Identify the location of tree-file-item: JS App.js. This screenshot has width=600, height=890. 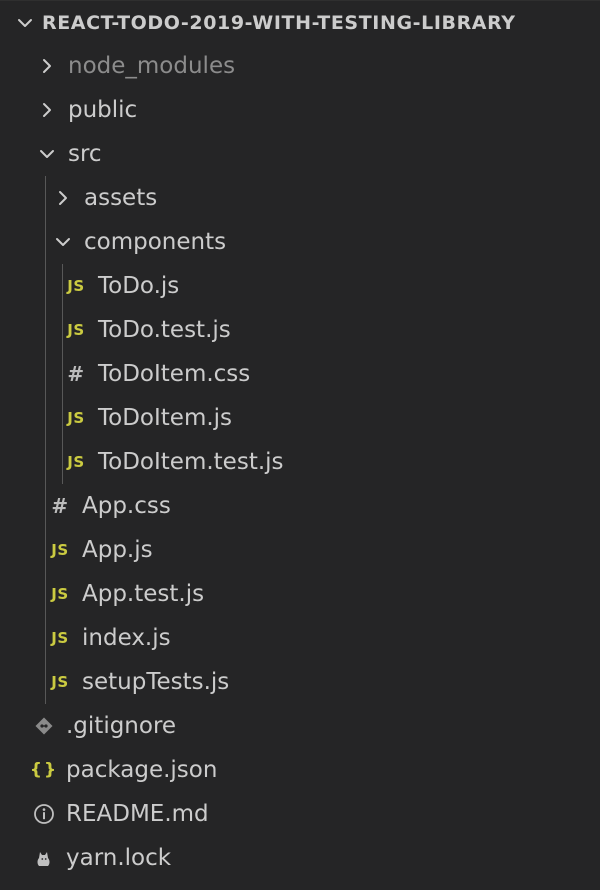
(300, 550).